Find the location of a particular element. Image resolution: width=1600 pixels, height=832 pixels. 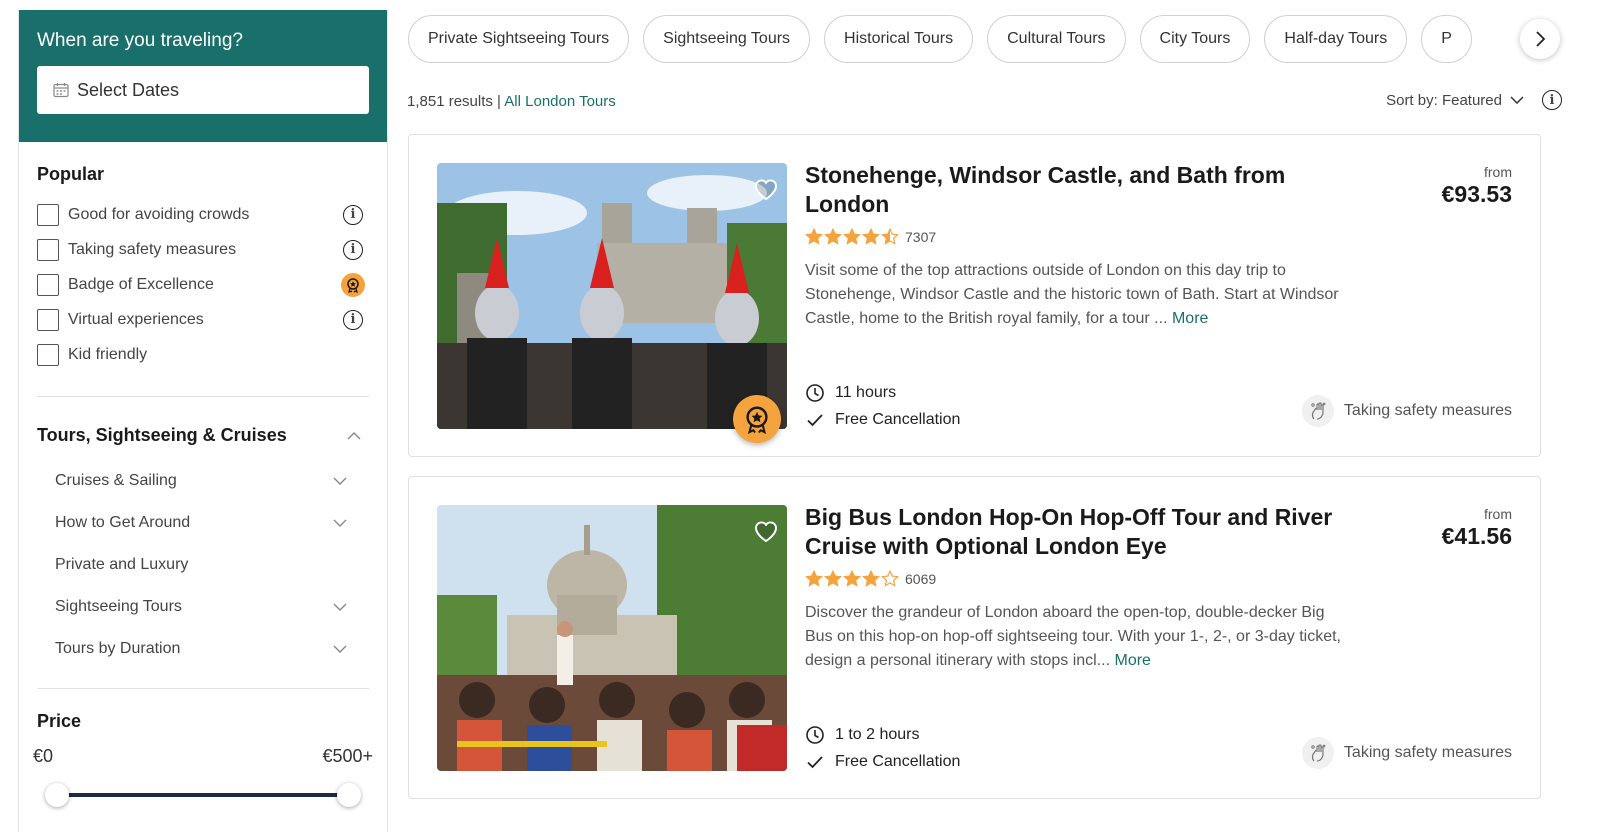

product-meta: 11 hours Free Cancellation is located at coordinates (882, 406).